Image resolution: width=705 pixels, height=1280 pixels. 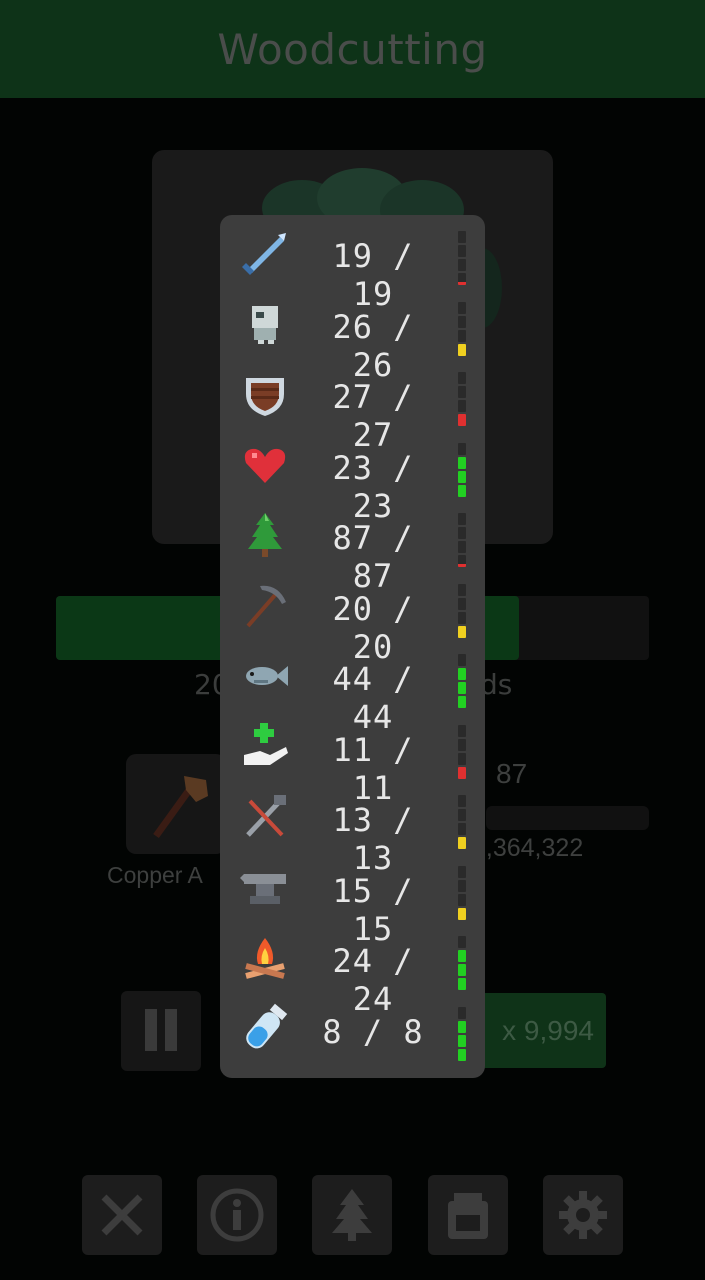 What do you see at coordinates (567, 818) in the screenshot?
I see `xp-bar` at bounding box center [567, 818].